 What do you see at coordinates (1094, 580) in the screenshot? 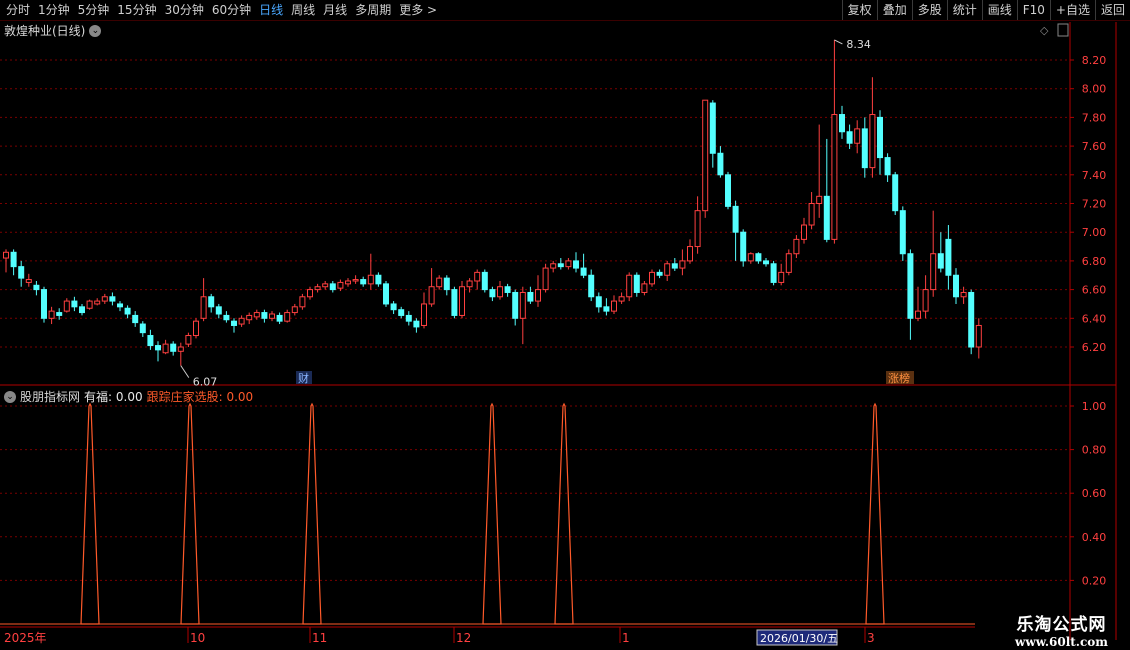
I see `indicator-tick-label: 0.20` at bounding box center [1094, 580].